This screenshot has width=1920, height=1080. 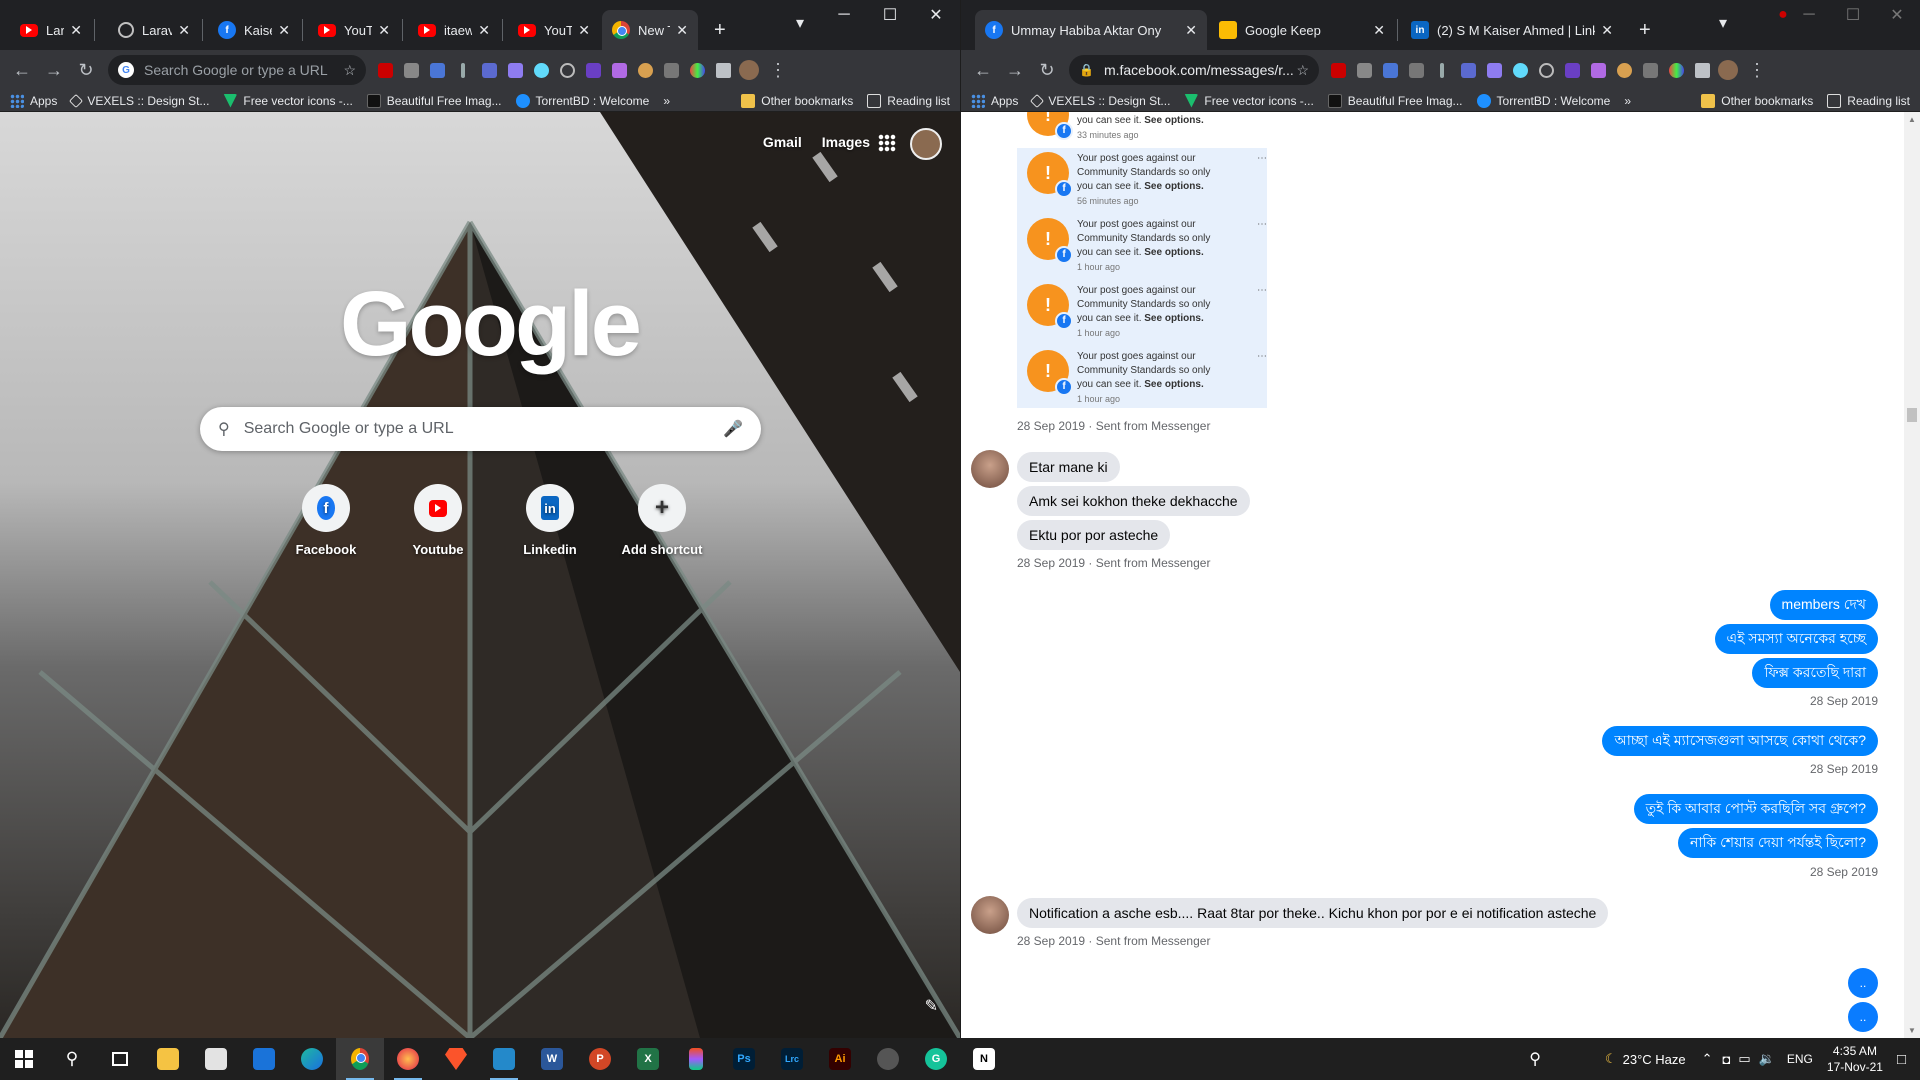 I want to click on customize-pencil-icon: ✎, so click(x=931, y=1006).